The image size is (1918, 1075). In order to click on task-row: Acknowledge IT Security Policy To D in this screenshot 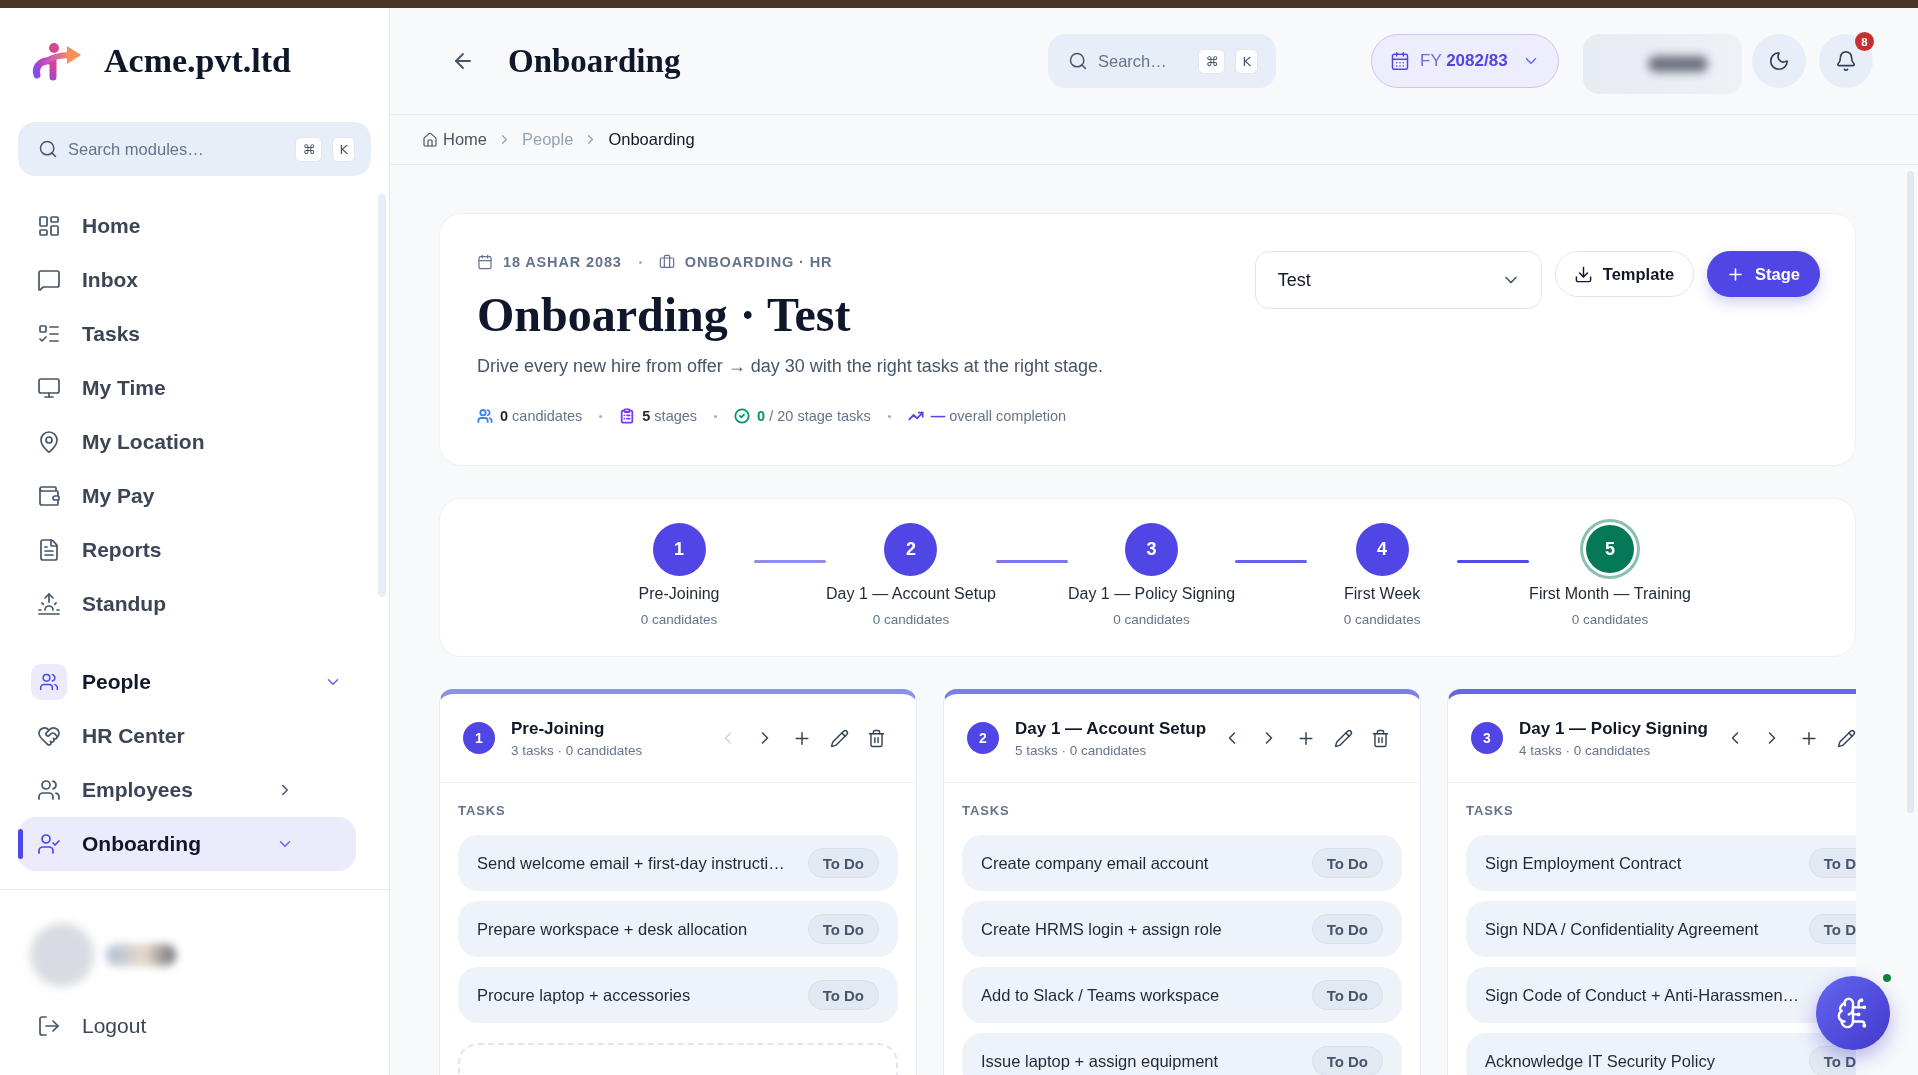, I will do `click(1661, 1054)`.